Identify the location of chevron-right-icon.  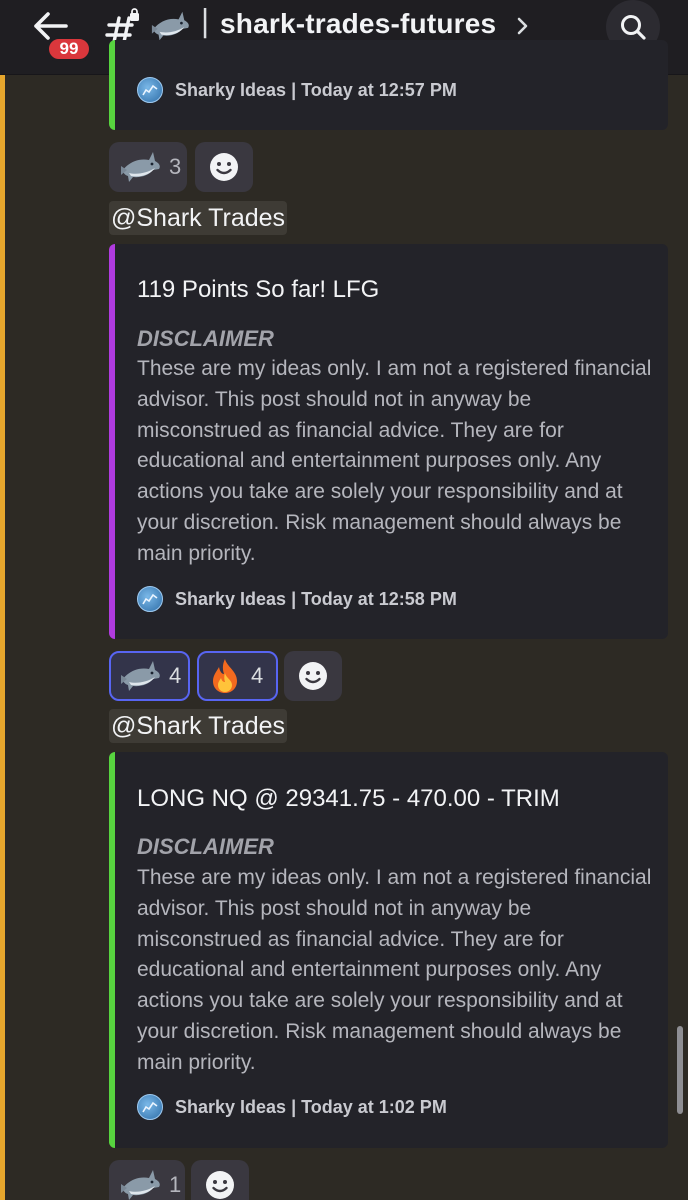
(523, 26).